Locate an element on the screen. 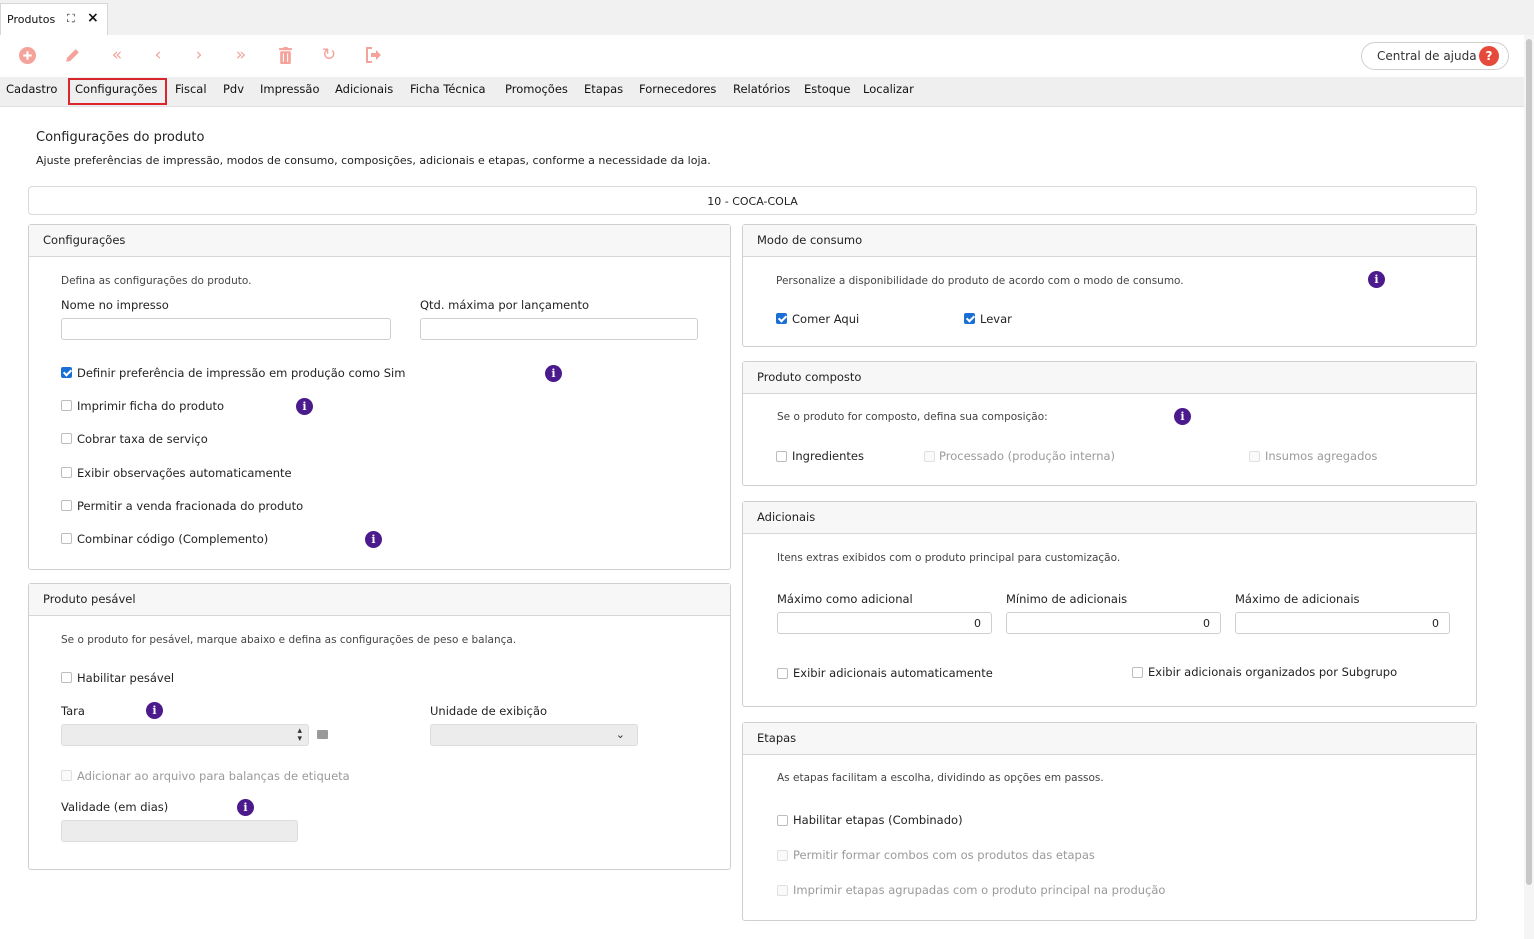 The height and width of the screenshot is (939, 1534). combinar-codigo-label: Combinar código (Complemento) is located at coordinates (173, 539).